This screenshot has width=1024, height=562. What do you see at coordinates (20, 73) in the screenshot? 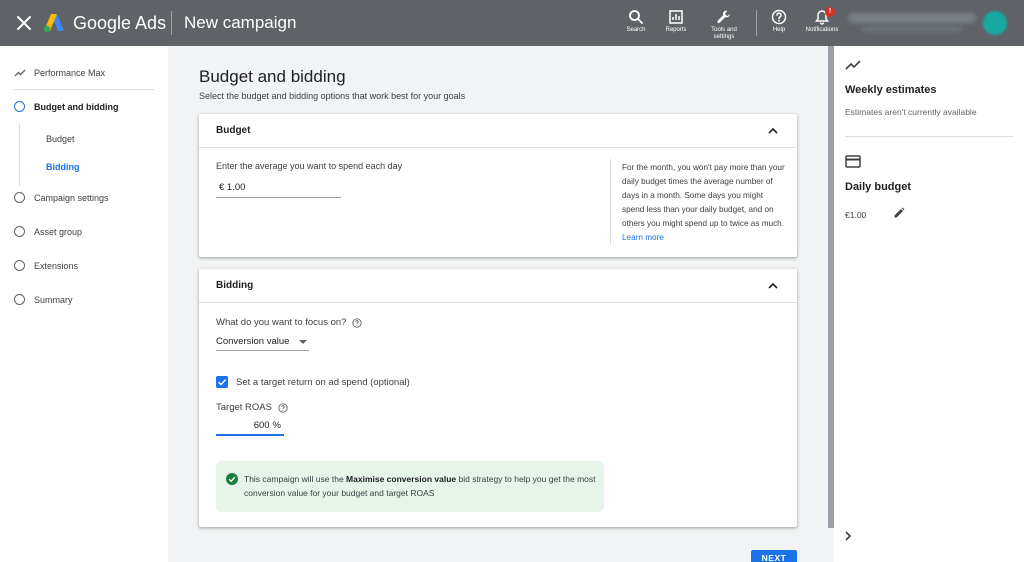
I see `trending-icon` at bounding box center [20, 73].